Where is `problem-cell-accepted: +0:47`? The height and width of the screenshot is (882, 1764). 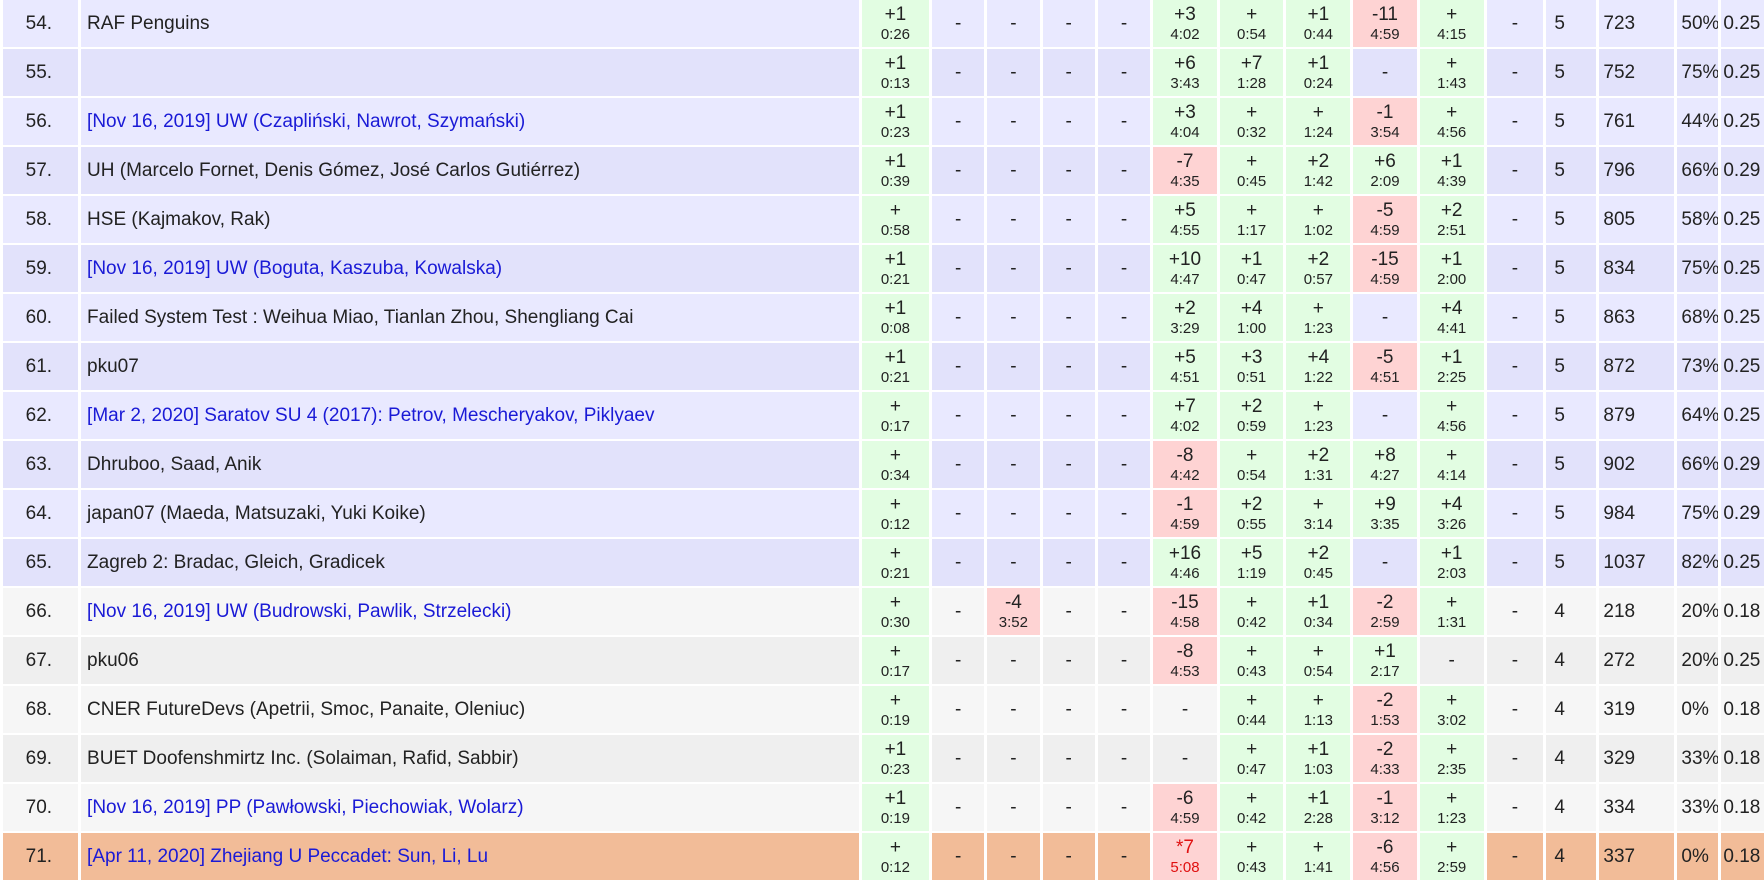
problem-cell-accepted: +0:47 is located at coordinates (1251, 759).